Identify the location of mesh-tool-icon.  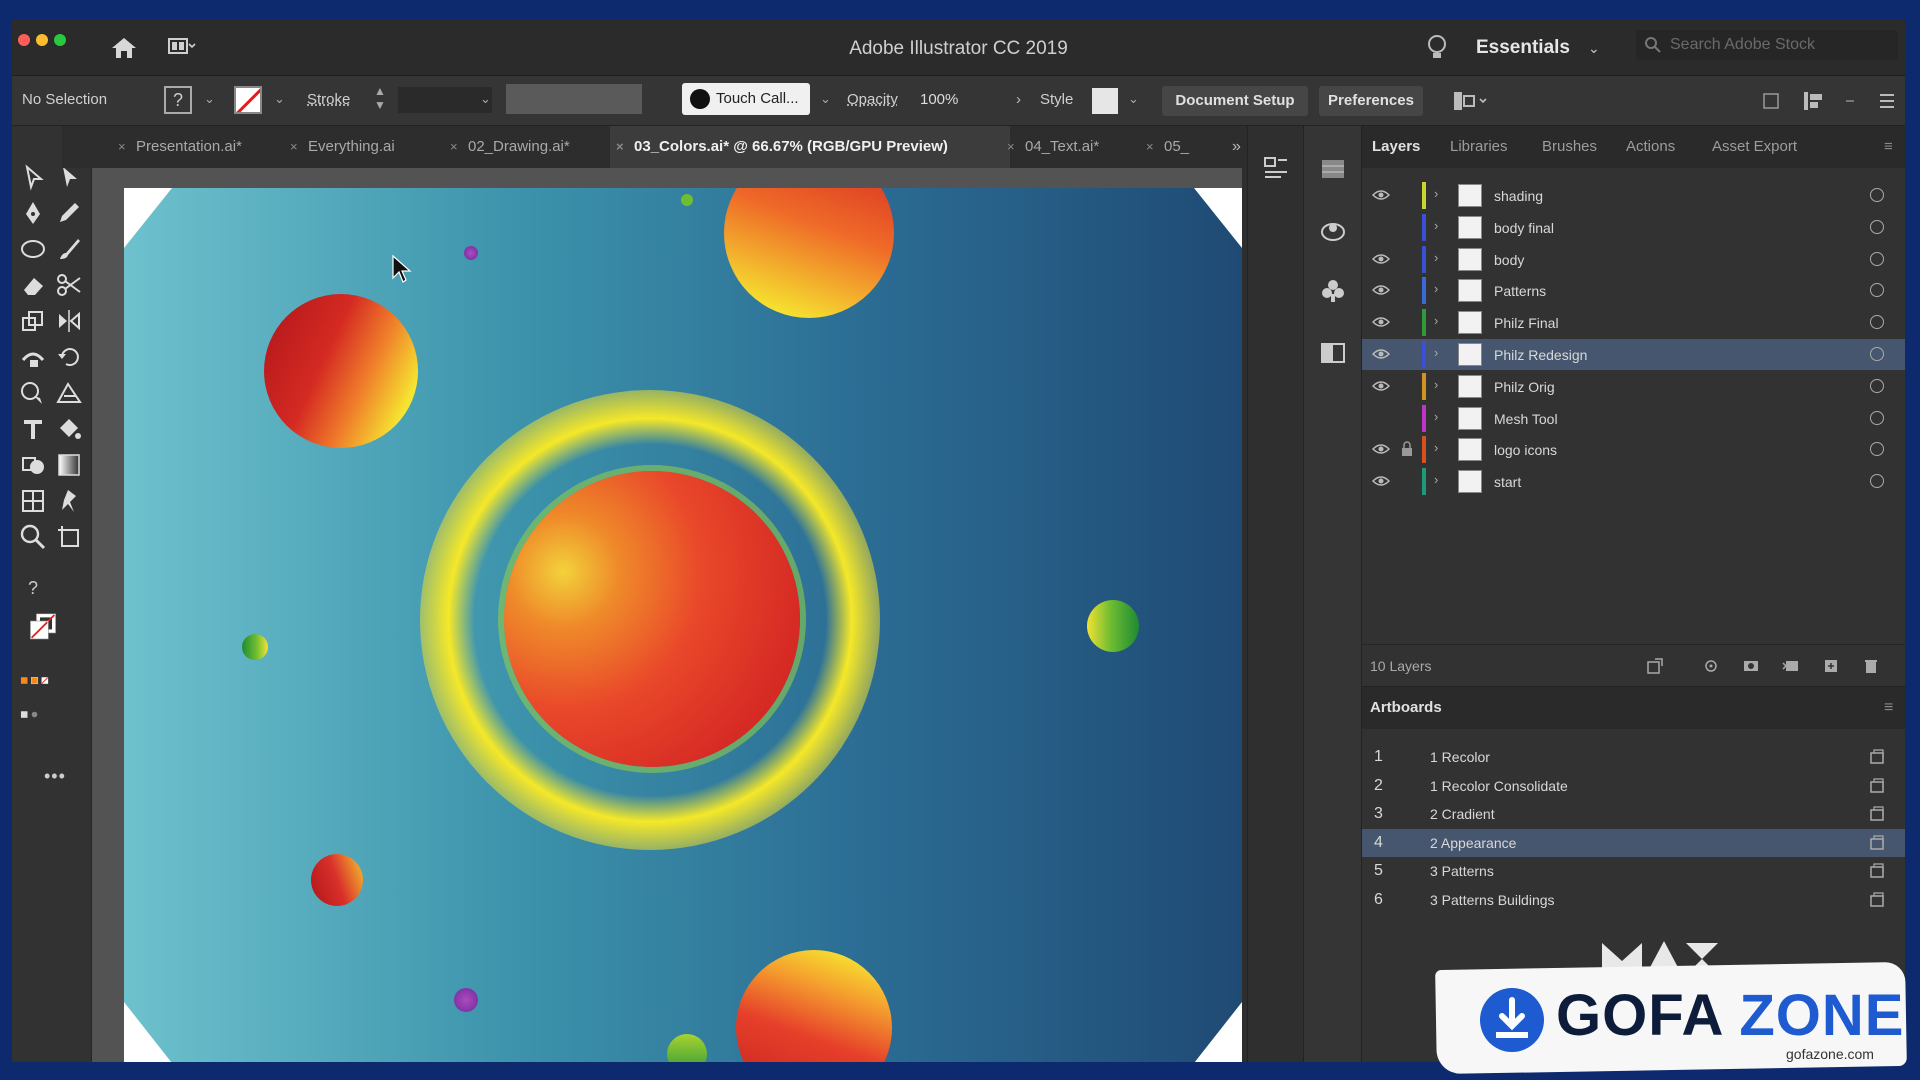
(33, 501).